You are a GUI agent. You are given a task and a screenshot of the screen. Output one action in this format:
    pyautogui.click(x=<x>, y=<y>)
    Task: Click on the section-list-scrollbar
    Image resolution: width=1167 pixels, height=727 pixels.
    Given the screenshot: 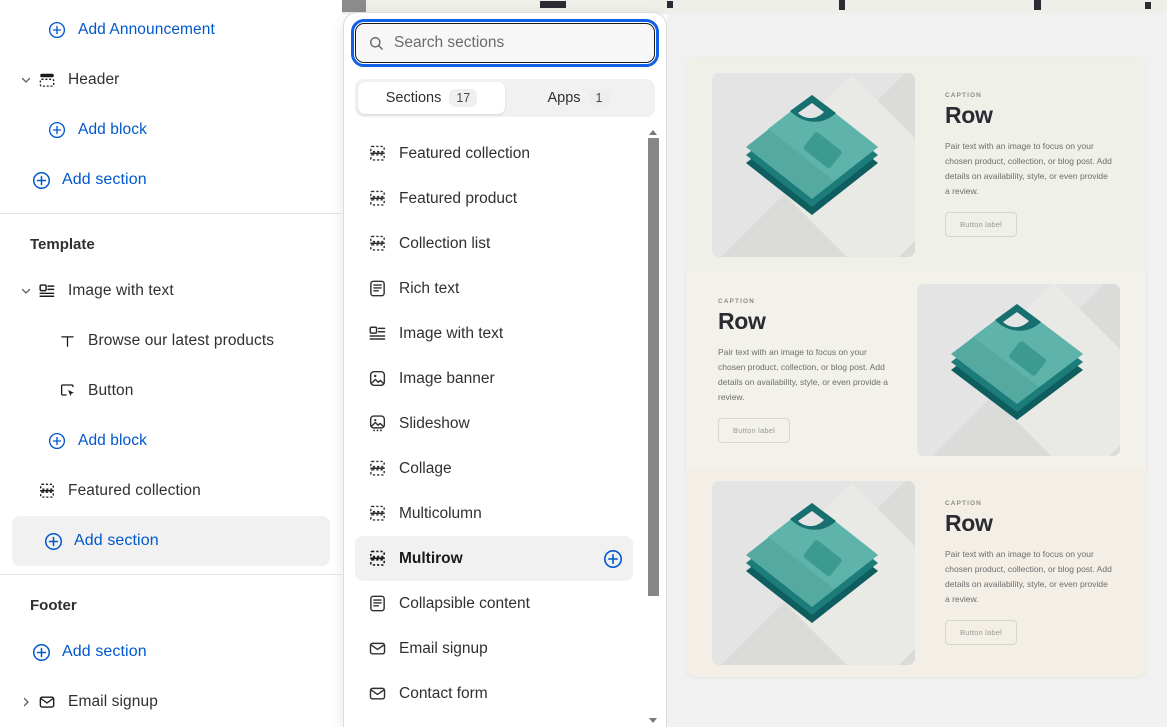 What is the action you would take?
    pyautogui.click(x=653, y=426)
    